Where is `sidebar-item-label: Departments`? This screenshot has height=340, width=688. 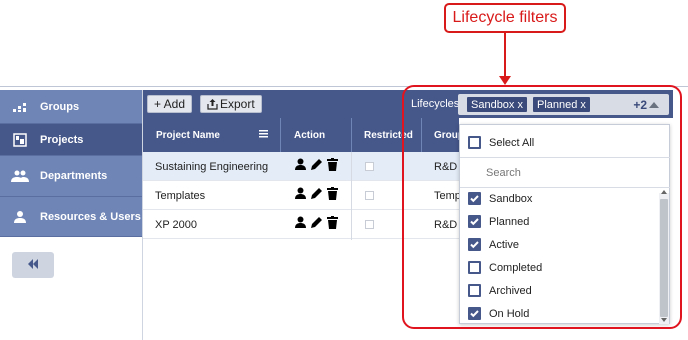
sidebar-item-label: Departments is located at coordinates (74, 176).